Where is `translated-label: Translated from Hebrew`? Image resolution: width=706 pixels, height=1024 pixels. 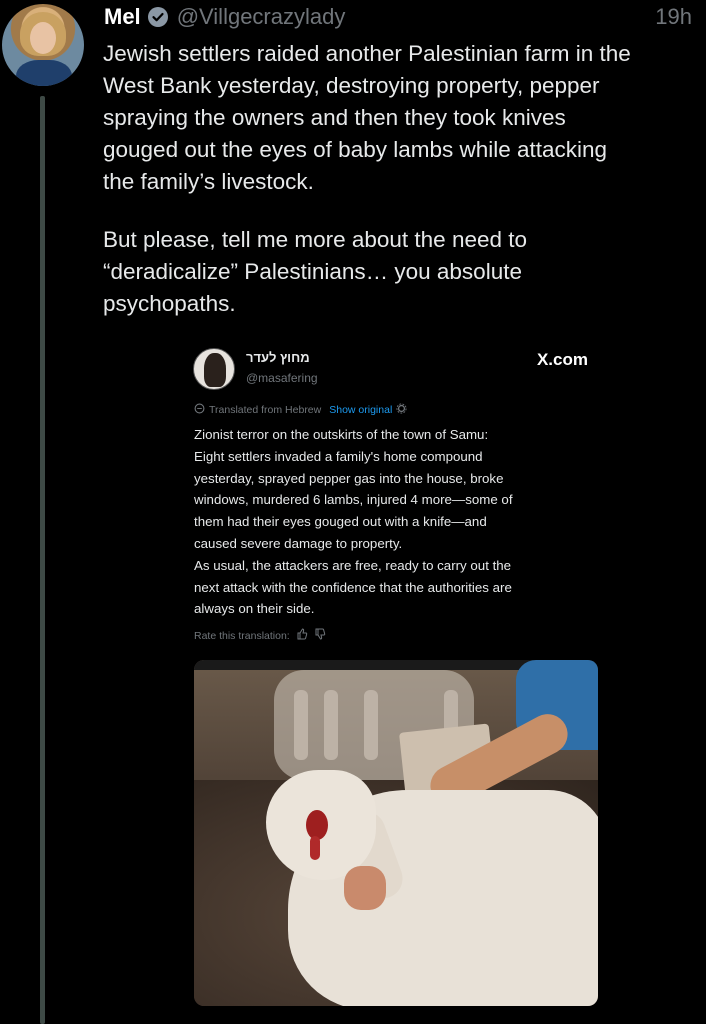
translated-label: Translated from Hebrew is located at coordinates (265, 410).